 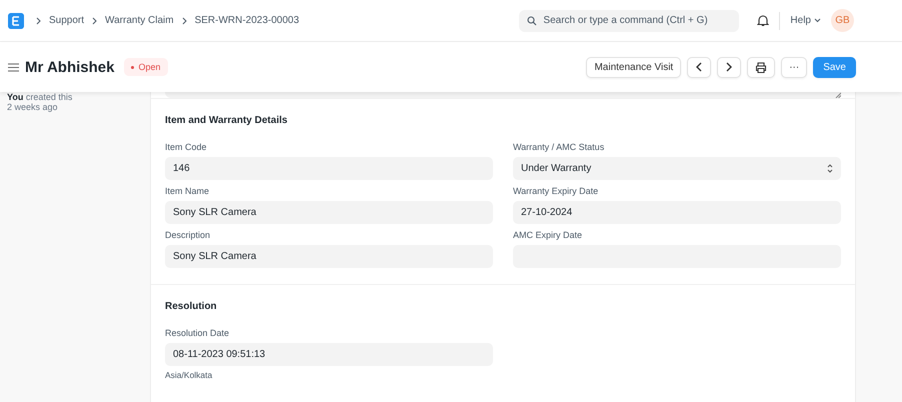 I want to click on breadcrumb-link: Warranty Claim, so click(x=139, y=20).